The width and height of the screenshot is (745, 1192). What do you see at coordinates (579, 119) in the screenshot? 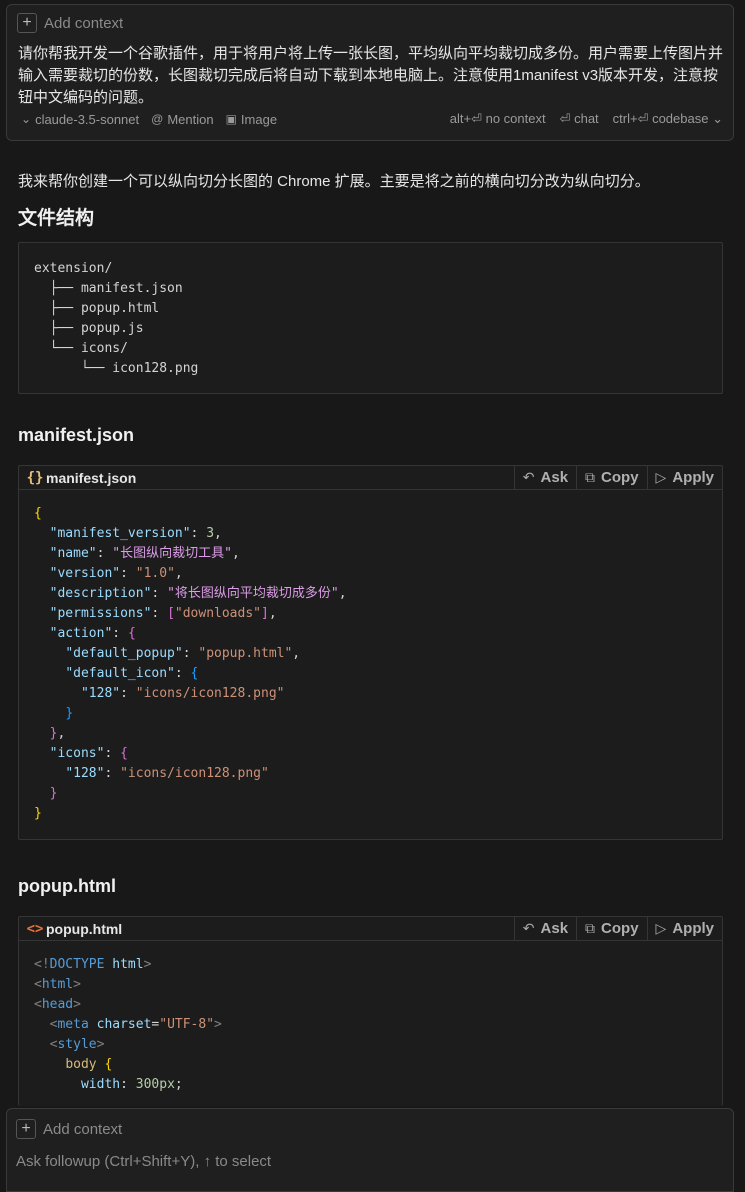
I see `chat-button: ⏎ chat` at bounding box center [579, 119].